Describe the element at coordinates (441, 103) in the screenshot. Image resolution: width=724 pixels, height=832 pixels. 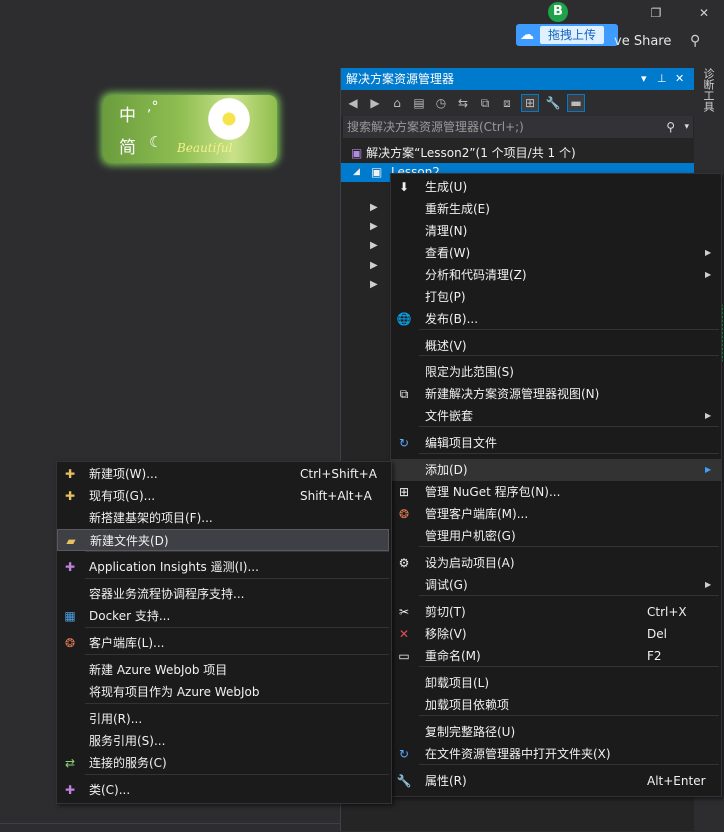
I see `pending-changes-icon: ◷` at that location.